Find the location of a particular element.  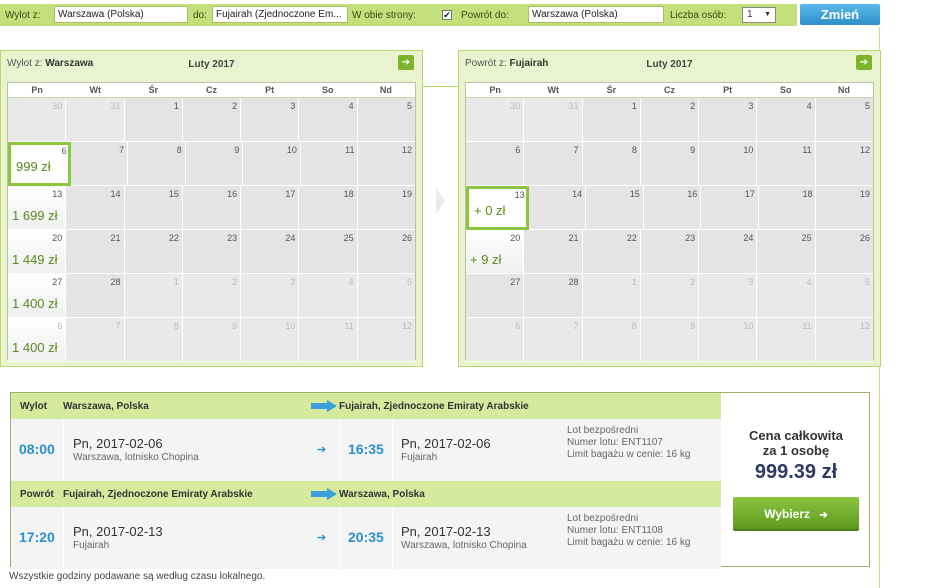

departure-place: Fujairah is located at coordinates (91, 545).